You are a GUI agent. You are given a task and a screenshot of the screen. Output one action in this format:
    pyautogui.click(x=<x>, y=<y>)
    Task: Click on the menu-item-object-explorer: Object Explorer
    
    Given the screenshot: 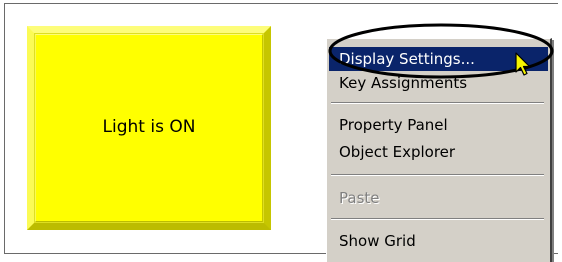 What is the action you would take?
    pyautogui.click(x=438, y=152)
    